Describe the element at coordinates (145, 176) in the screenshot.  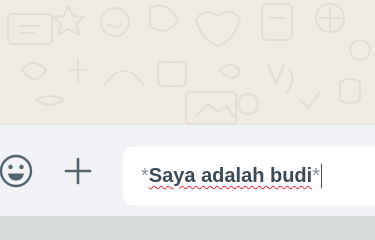
I see `bold-marker-start: *` at that location.